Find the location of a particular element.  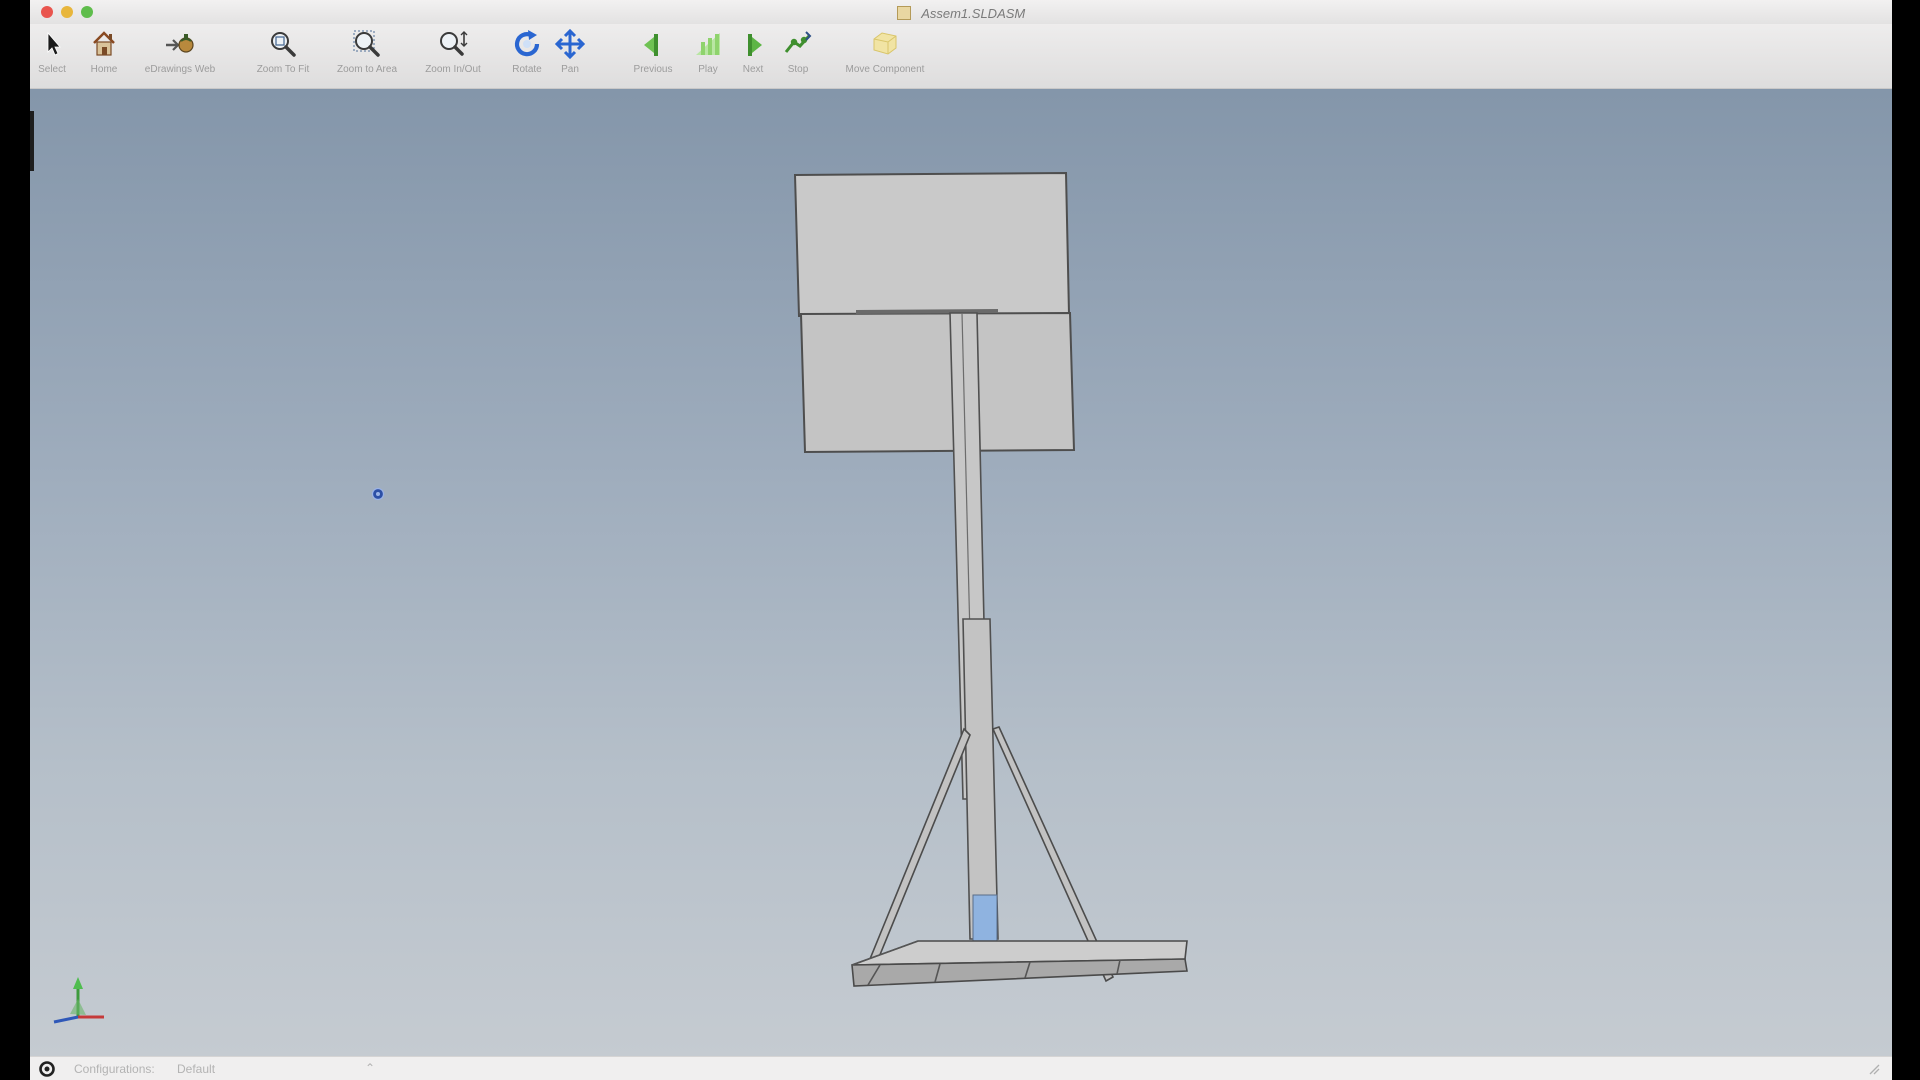

pan-tool-label: Pan is located at coordinates (570, 69).